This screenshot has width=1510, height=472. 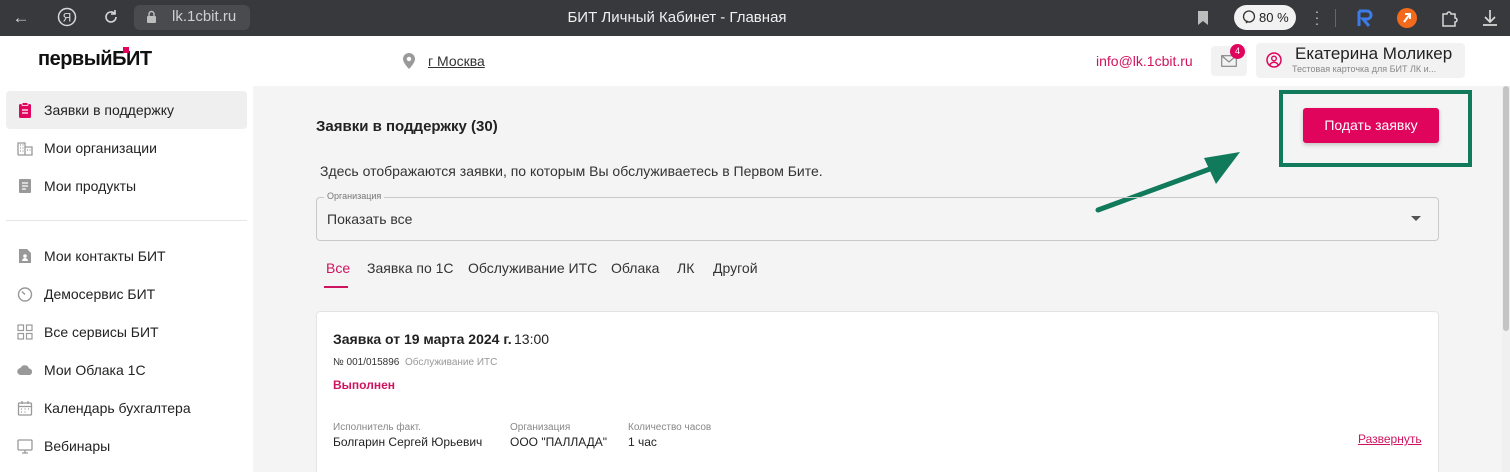 What do you see at coordinates (422, 339) in the screenshot?
I see `request-title: Заявка от 19 марта 2024 г.` at bounding box center [422, 339].